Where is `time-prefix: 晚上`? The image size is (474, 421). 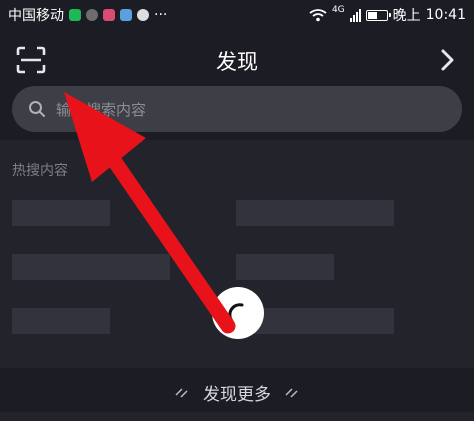
time-prefix: 晚上 is located at coordinates (406, 16).